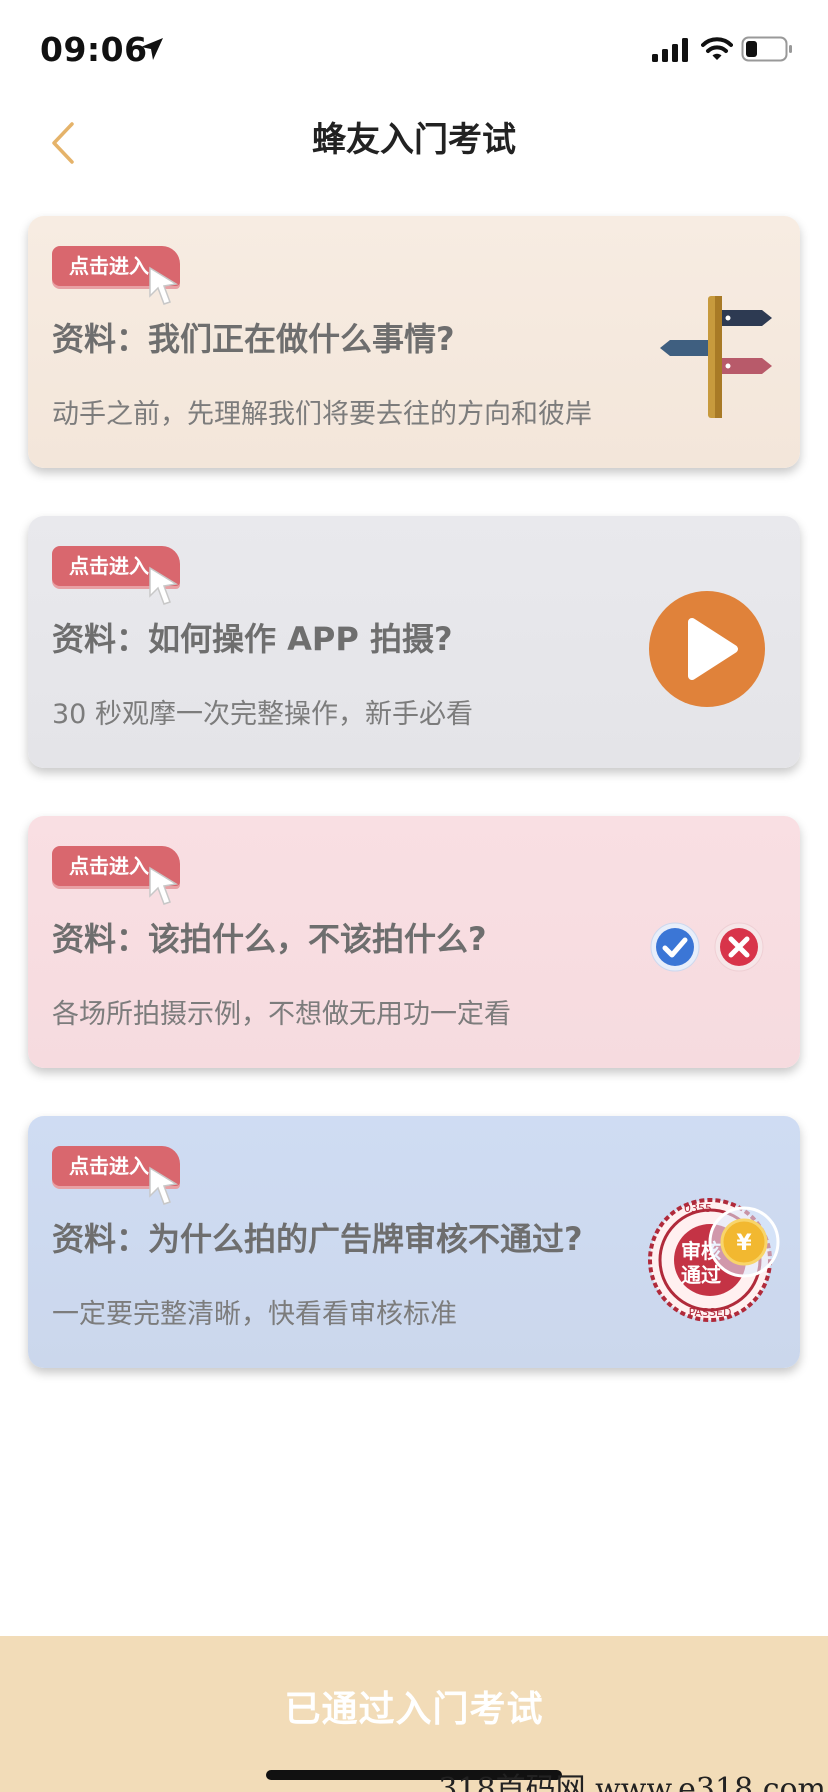  Describe the element at coordinates (252, 639) in the screenshot. I see `card-title: 资料：如何操作 APP 拍摄?` at that location.